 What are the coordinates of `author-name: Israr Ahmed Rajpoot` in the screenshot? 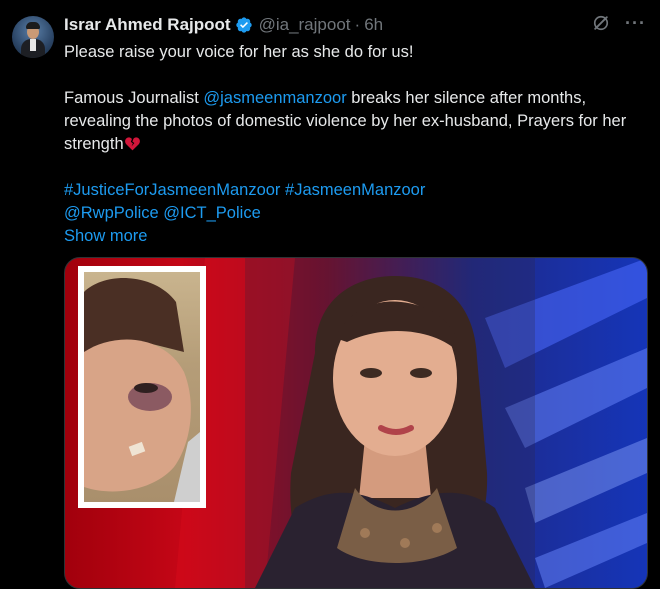 It's located at (147, 25).